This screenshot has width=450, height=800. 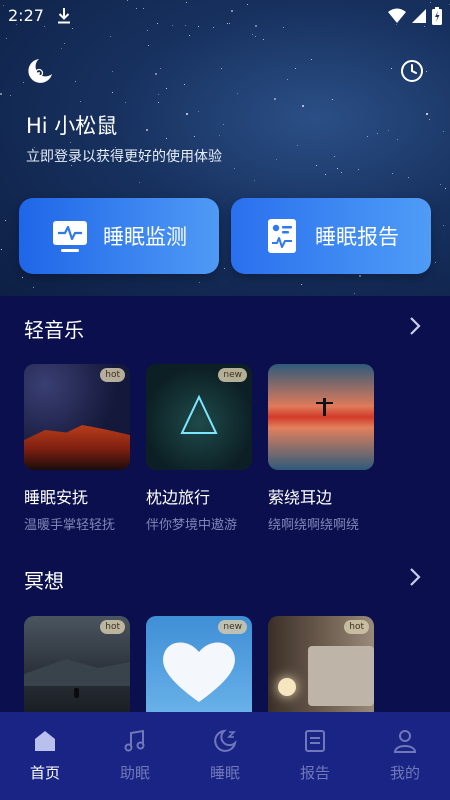 I want to click on sleep-report-button: 睡眠报告, so click(x=331, y=236).